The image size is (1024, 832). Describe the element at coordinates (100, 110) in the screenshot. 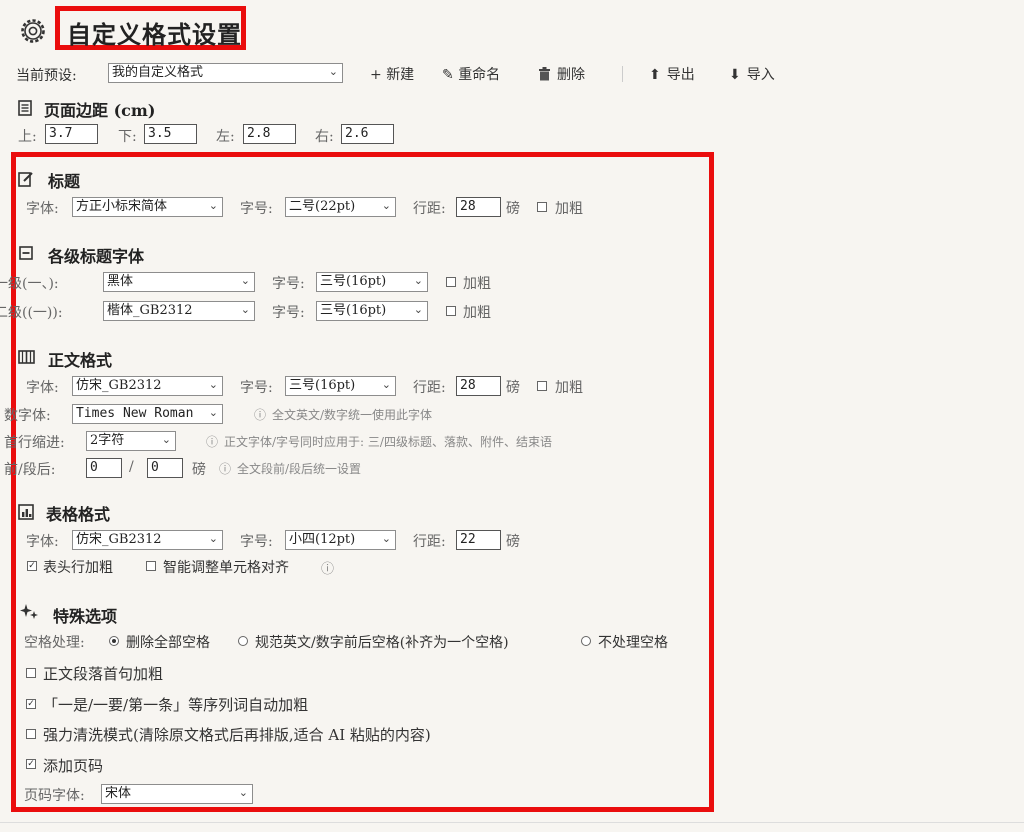

I see `margins-section-title: 页面边距 (cm)` at that location.